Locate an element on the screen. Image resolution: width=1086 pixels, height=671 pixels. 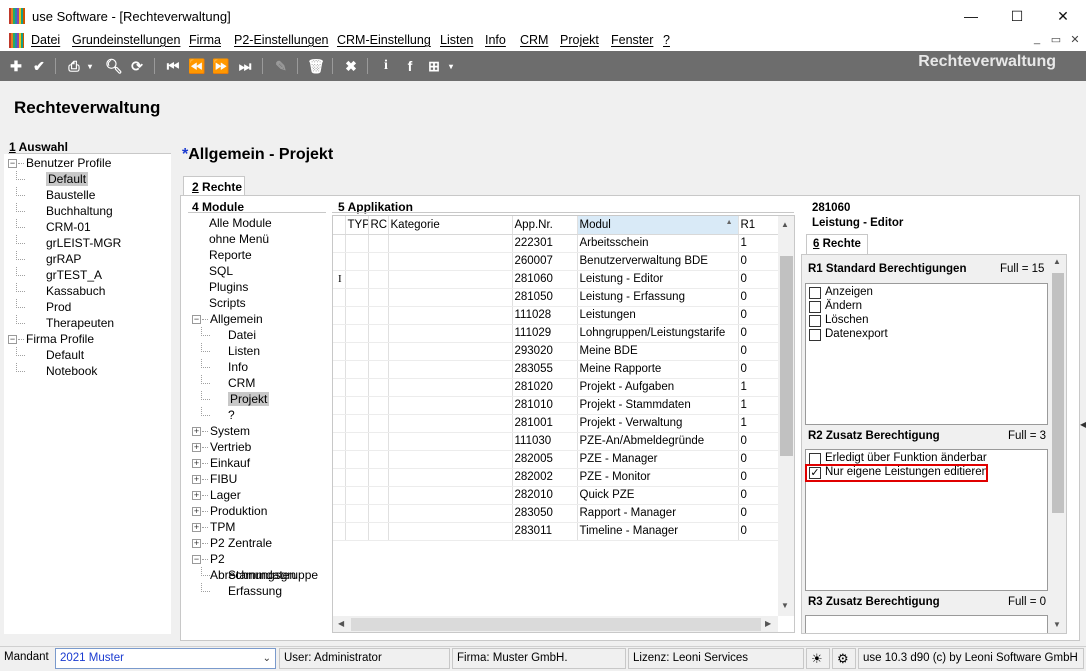
module-node-projekt: Projekt is located at coordinates (249, 399).